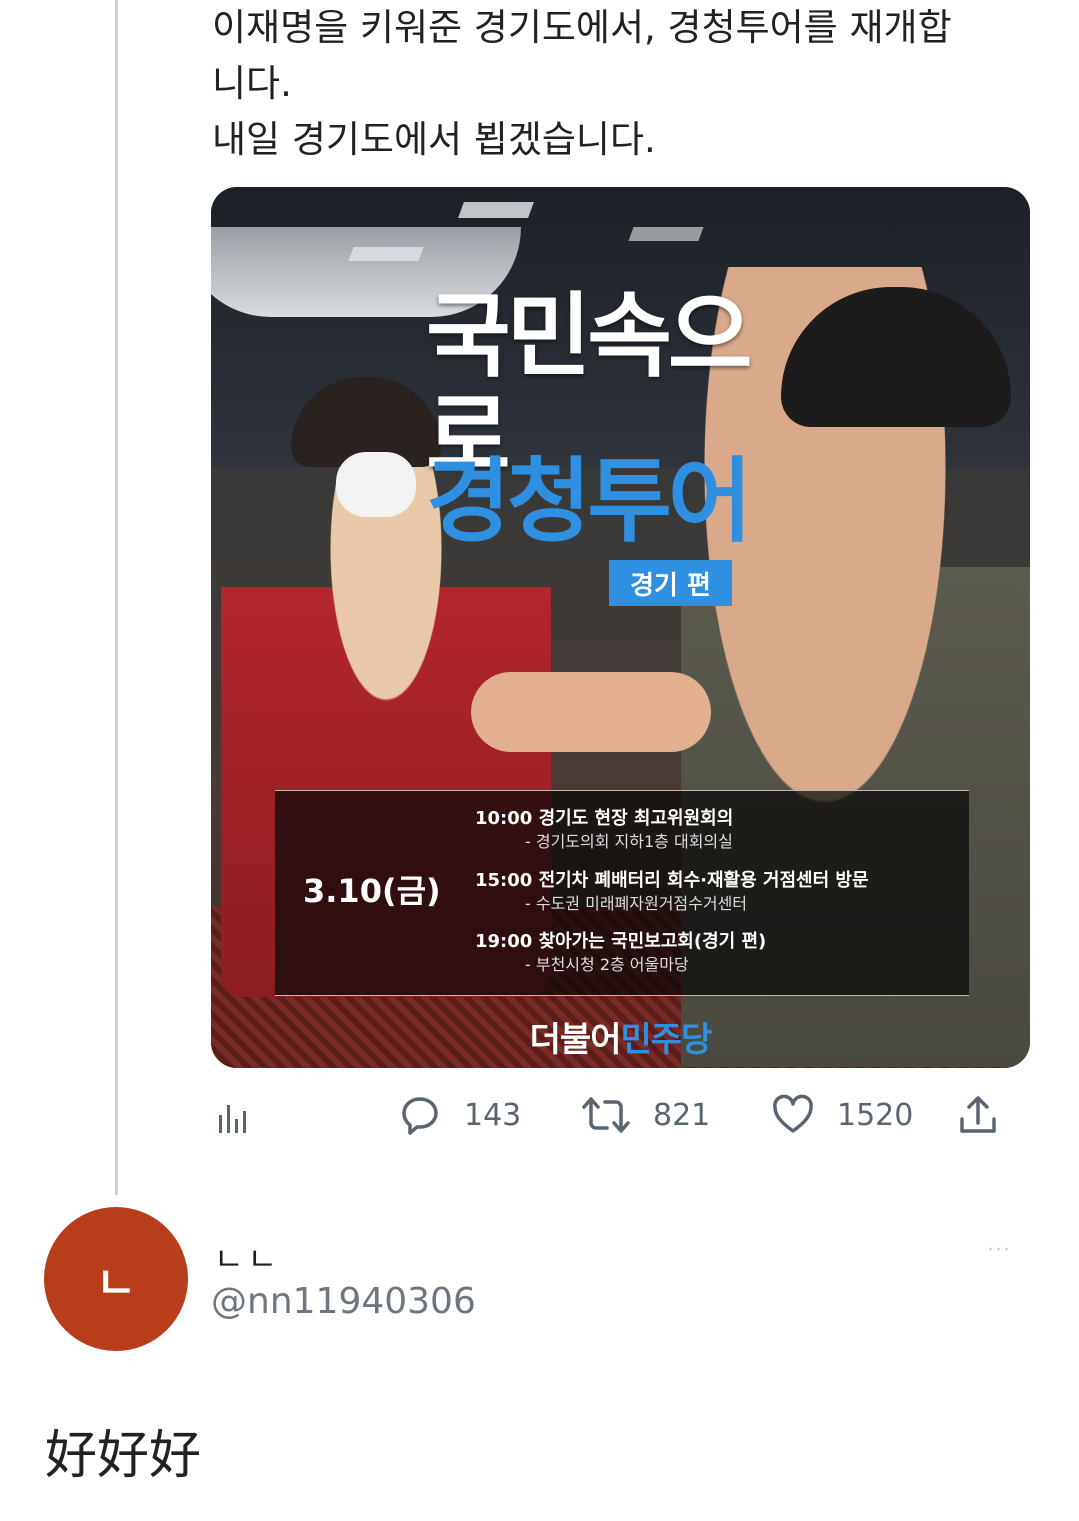 The height and width of the screenshot is (1521, 1079). I want to click on thread-line, so click(116, 597).